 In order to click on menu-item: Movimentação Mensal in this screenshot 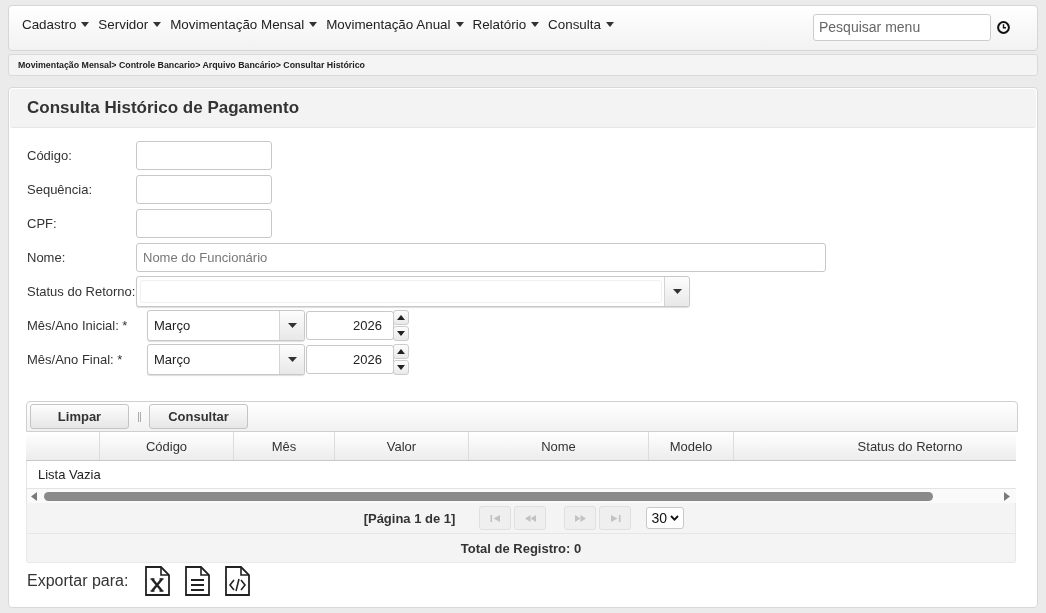, I will do `click(244, 24)`.